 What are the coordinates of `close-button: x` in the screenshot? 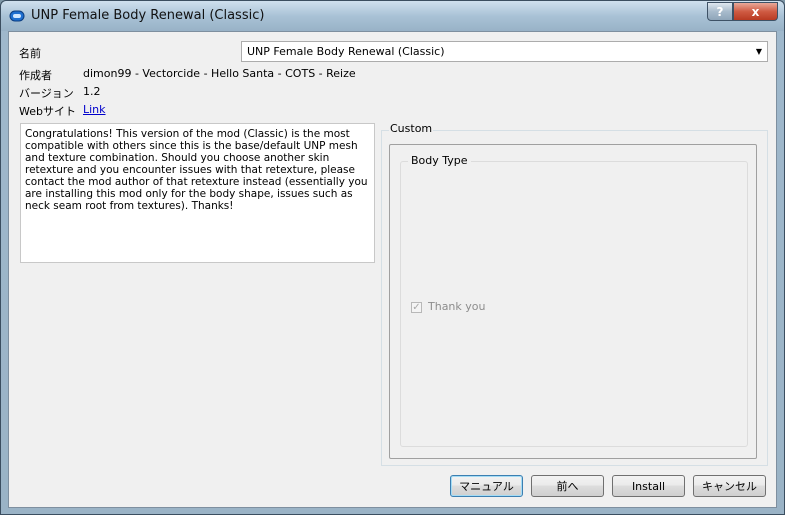 It's located at (755, 11).